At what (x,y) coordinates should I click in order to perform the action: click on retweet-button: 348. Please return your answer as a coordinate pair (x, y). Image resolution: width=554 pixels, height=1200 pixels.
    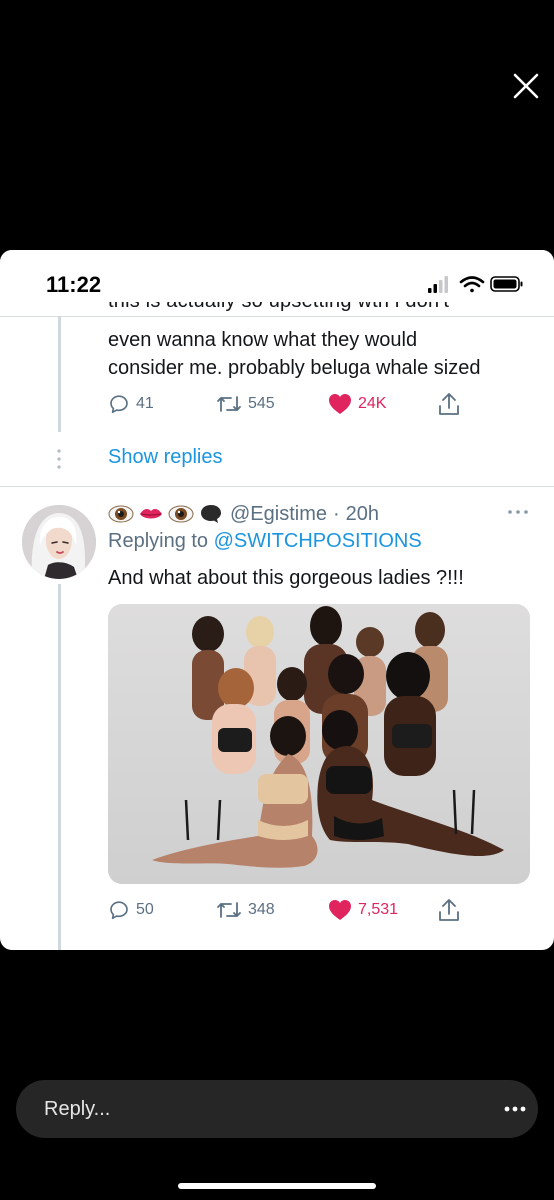
    Looking at the image, I should click on (245, 910).